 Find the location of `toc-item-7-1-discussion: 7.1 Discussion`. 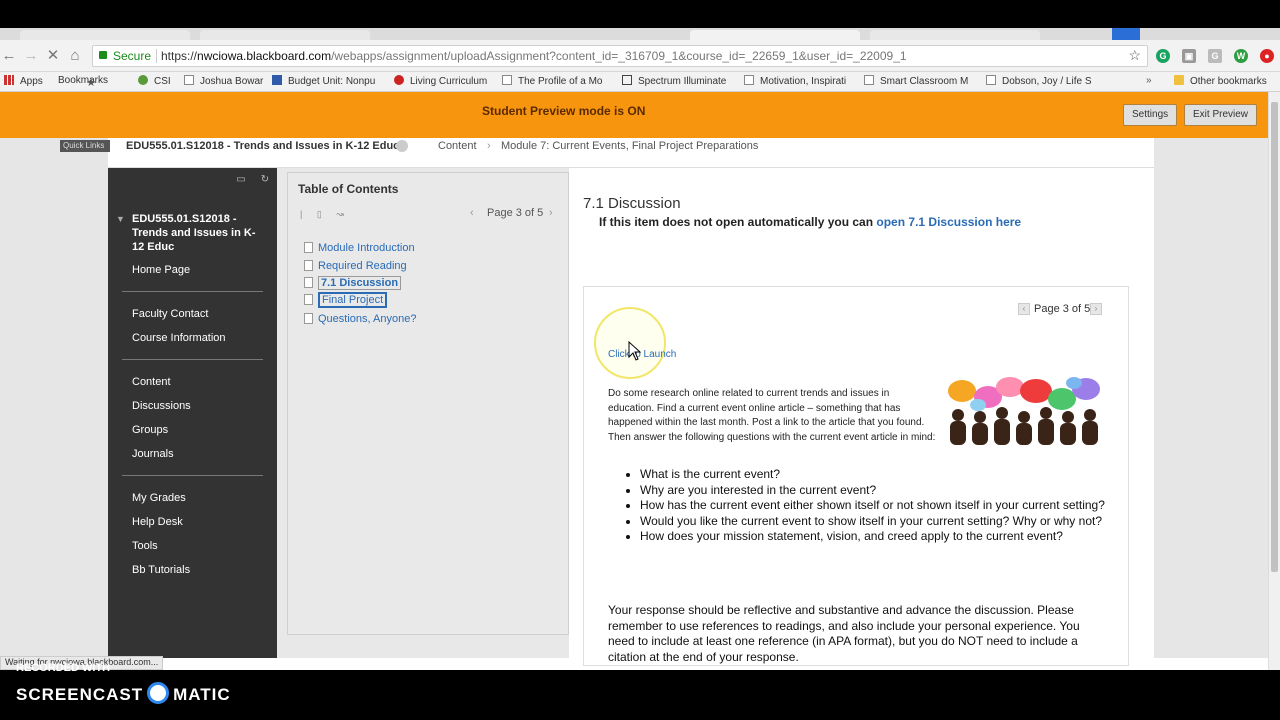

toc-item-7-1-discussion: 7.1 Discussion is located at coordinates (353, 284).